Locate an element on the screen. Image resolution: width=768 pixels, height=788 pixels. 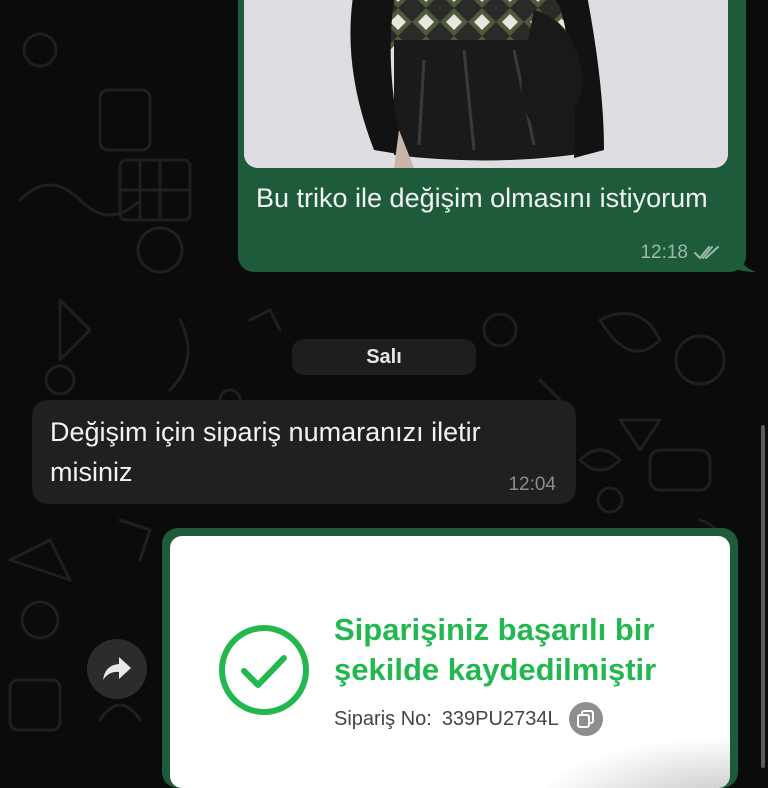
message-time: 12:18 is located at coordinates (664, 252).